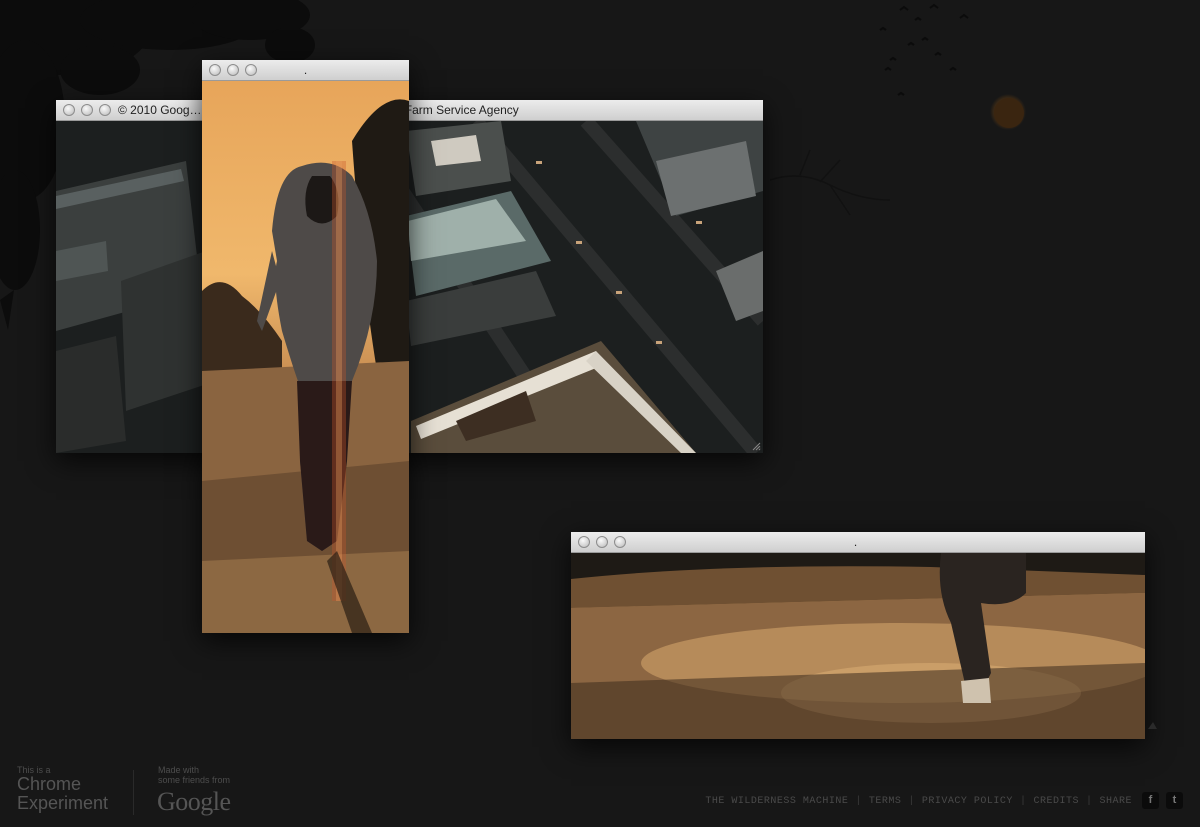 The height and width of the screenshot is (827, 1200). What do you see at coordinates (1174, 800) in the screenshot?
I see `twitter-icon: t` at bounding box center [1174, 800].